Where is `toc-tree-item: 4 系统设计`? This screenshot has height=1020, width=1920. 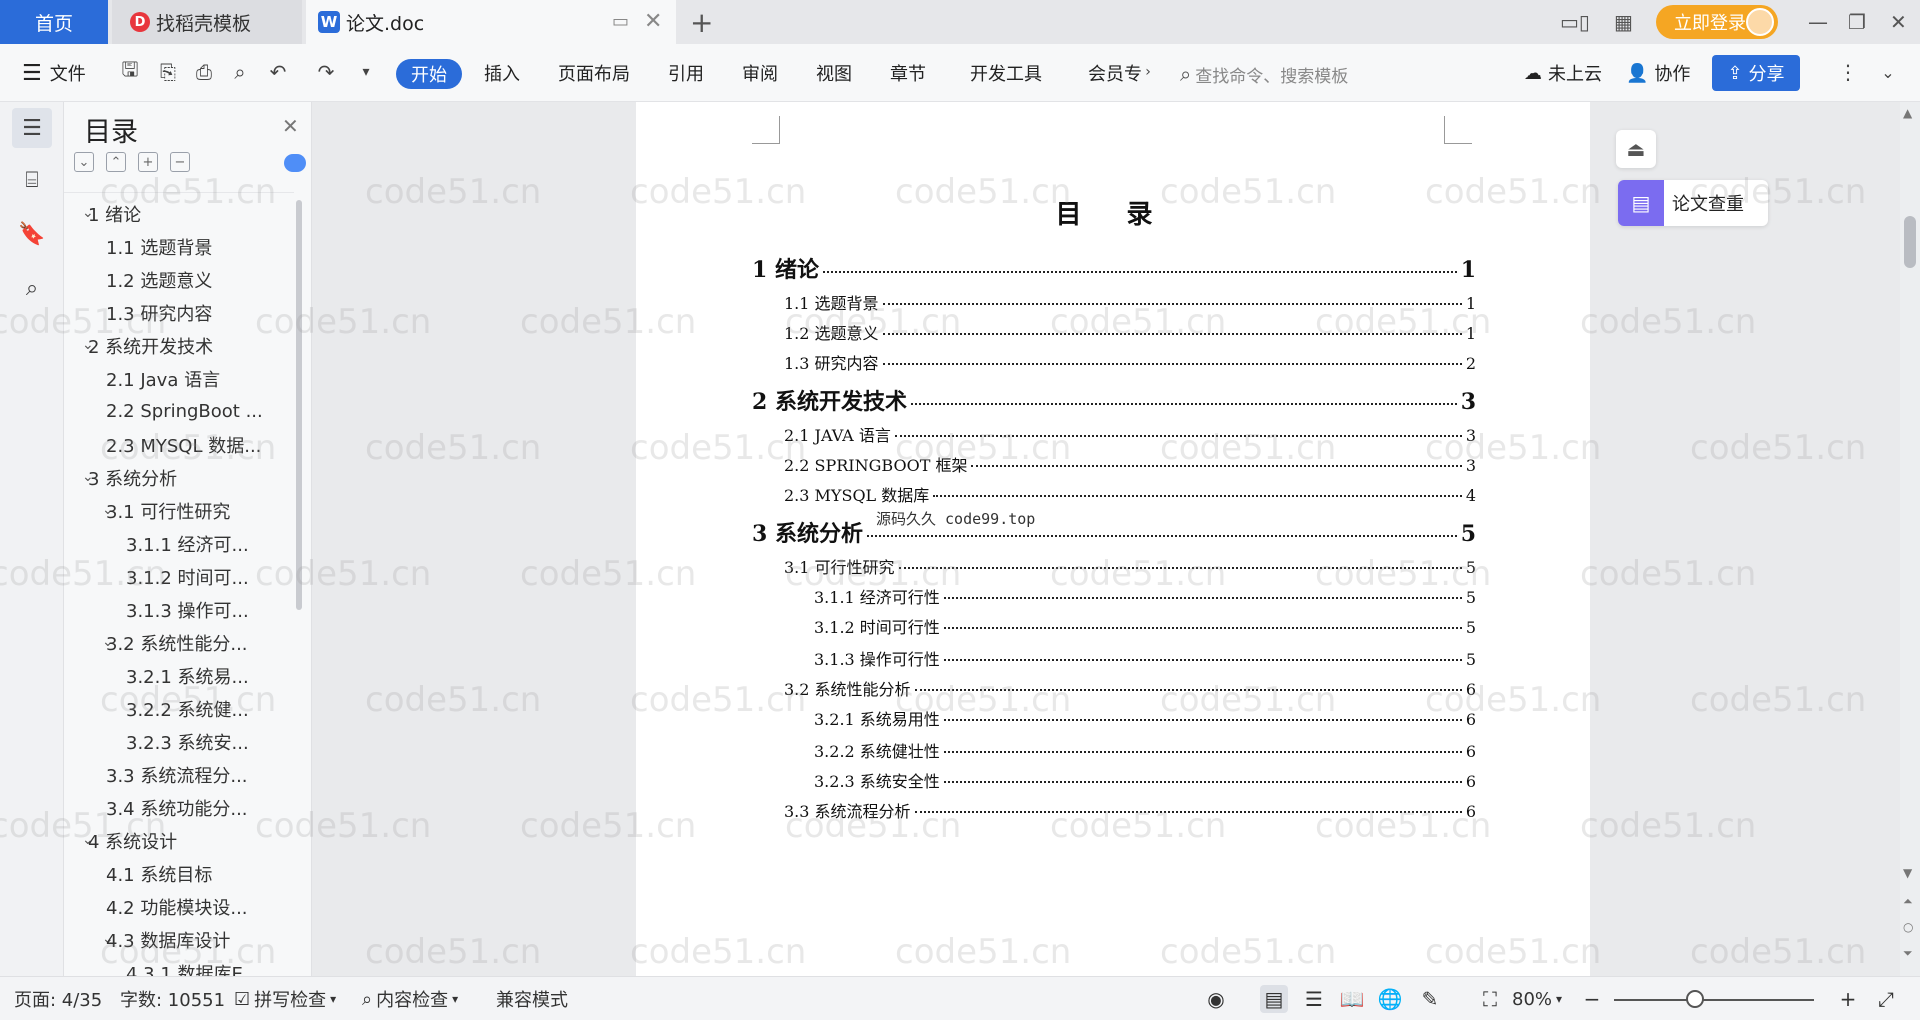 toc-tree-item: 4 系统设计 is located at coordinates (173, 840).